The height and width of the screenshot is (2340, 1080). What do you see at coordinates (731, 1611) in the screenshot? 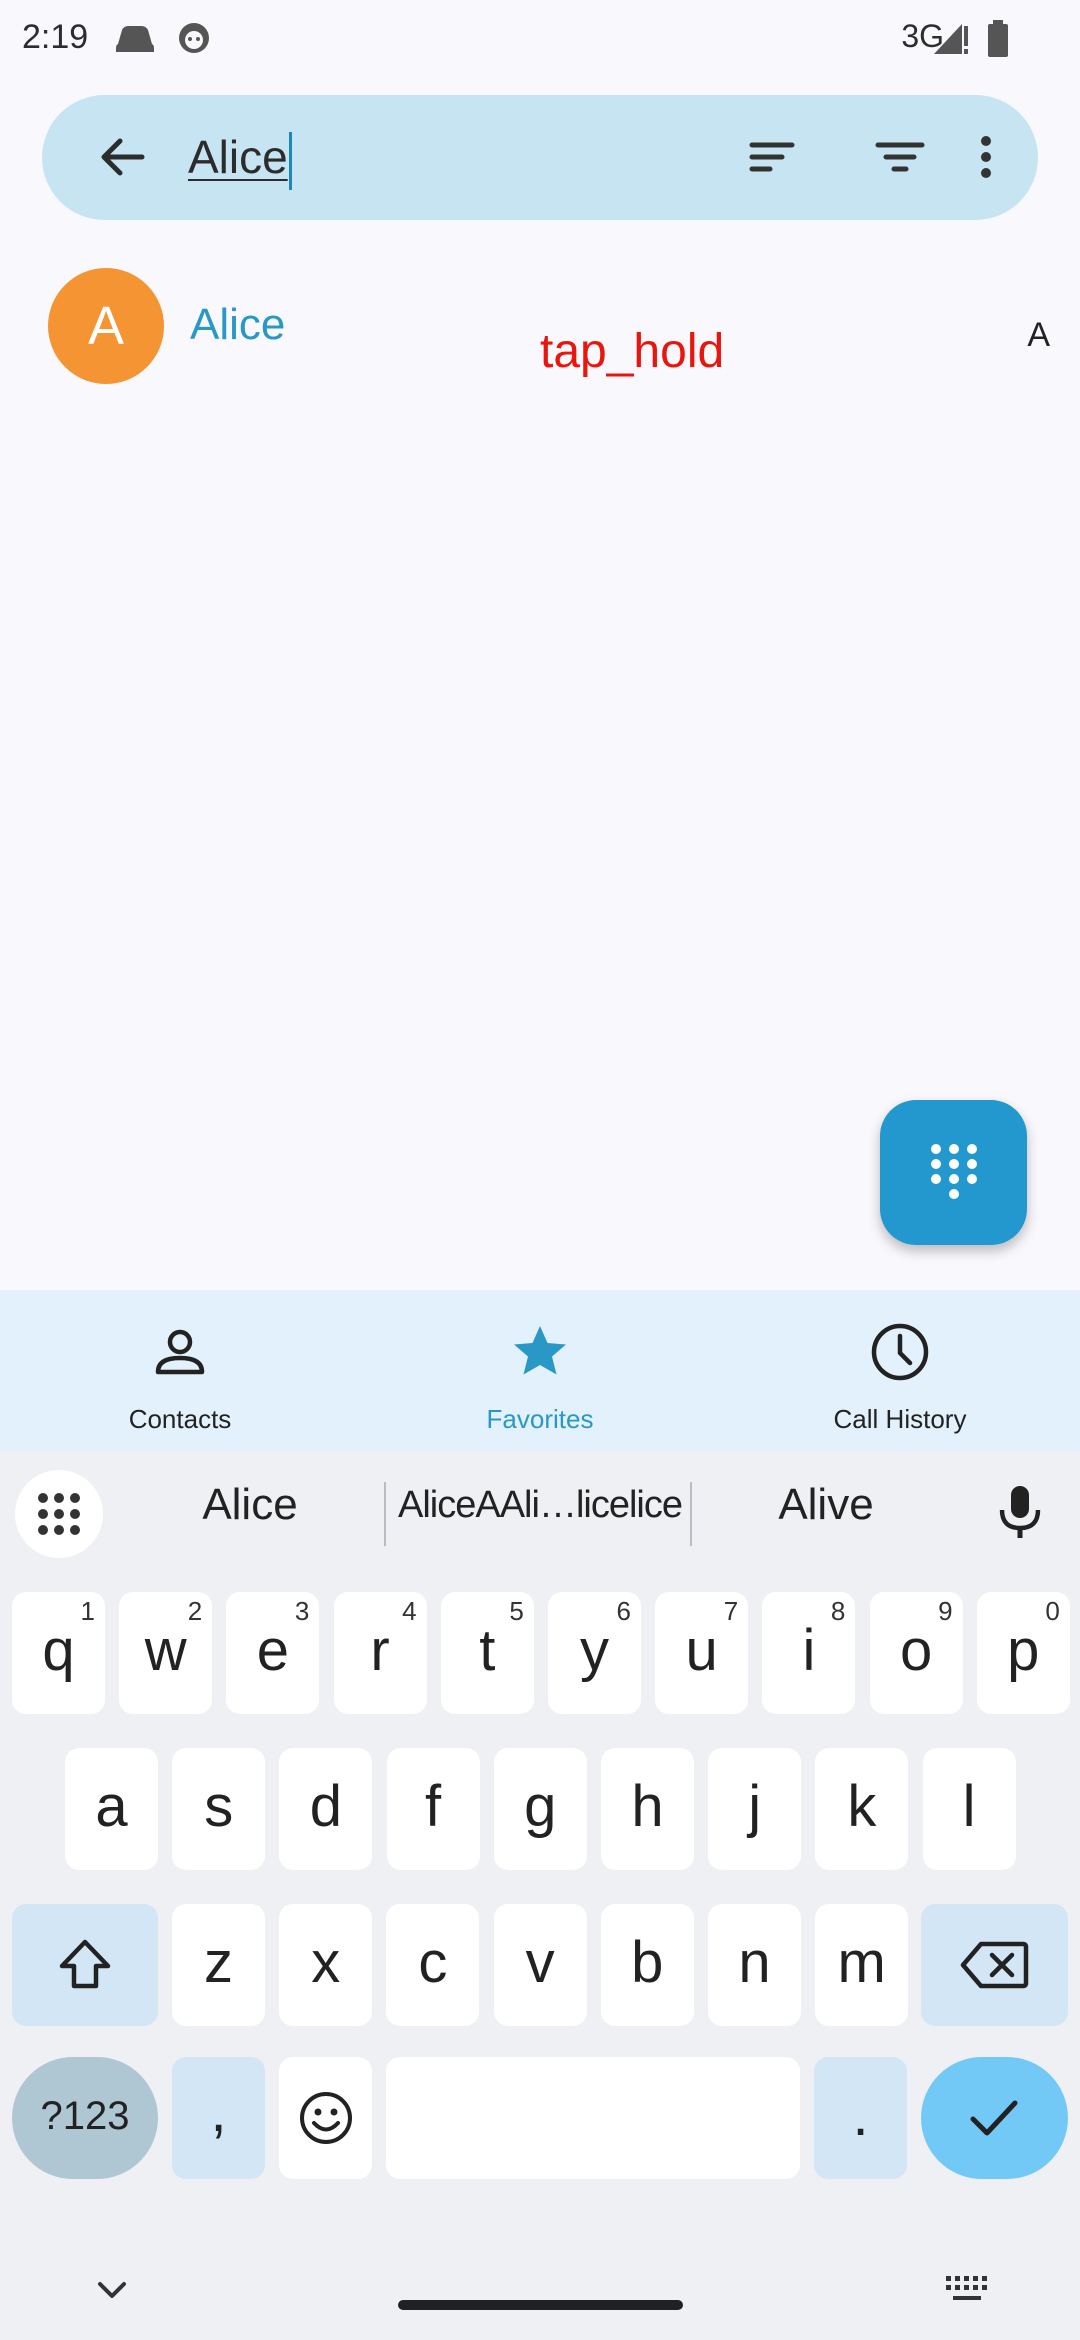
I see `key-hint: 7` at bounding box center [731, 1611].